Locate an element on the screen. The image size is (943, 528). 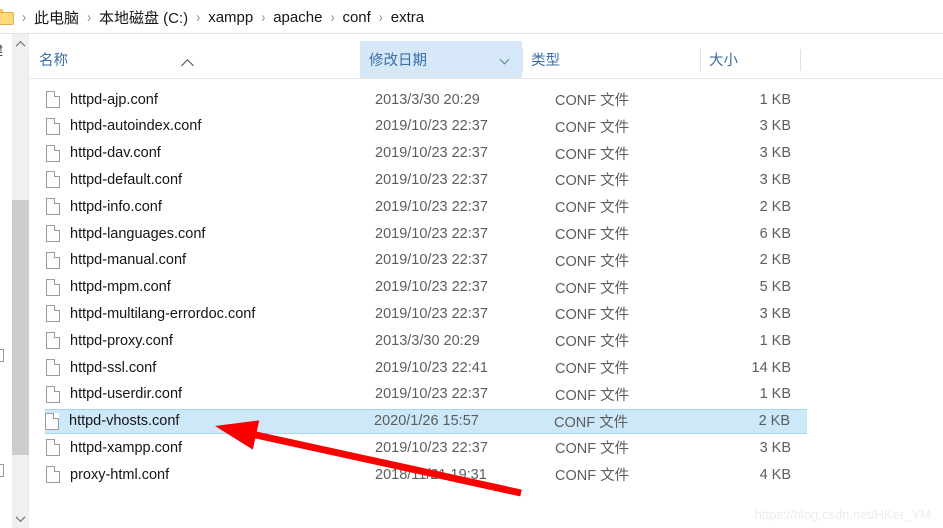
breadcrumb-item: xampp is located at coordinates (230, 17).